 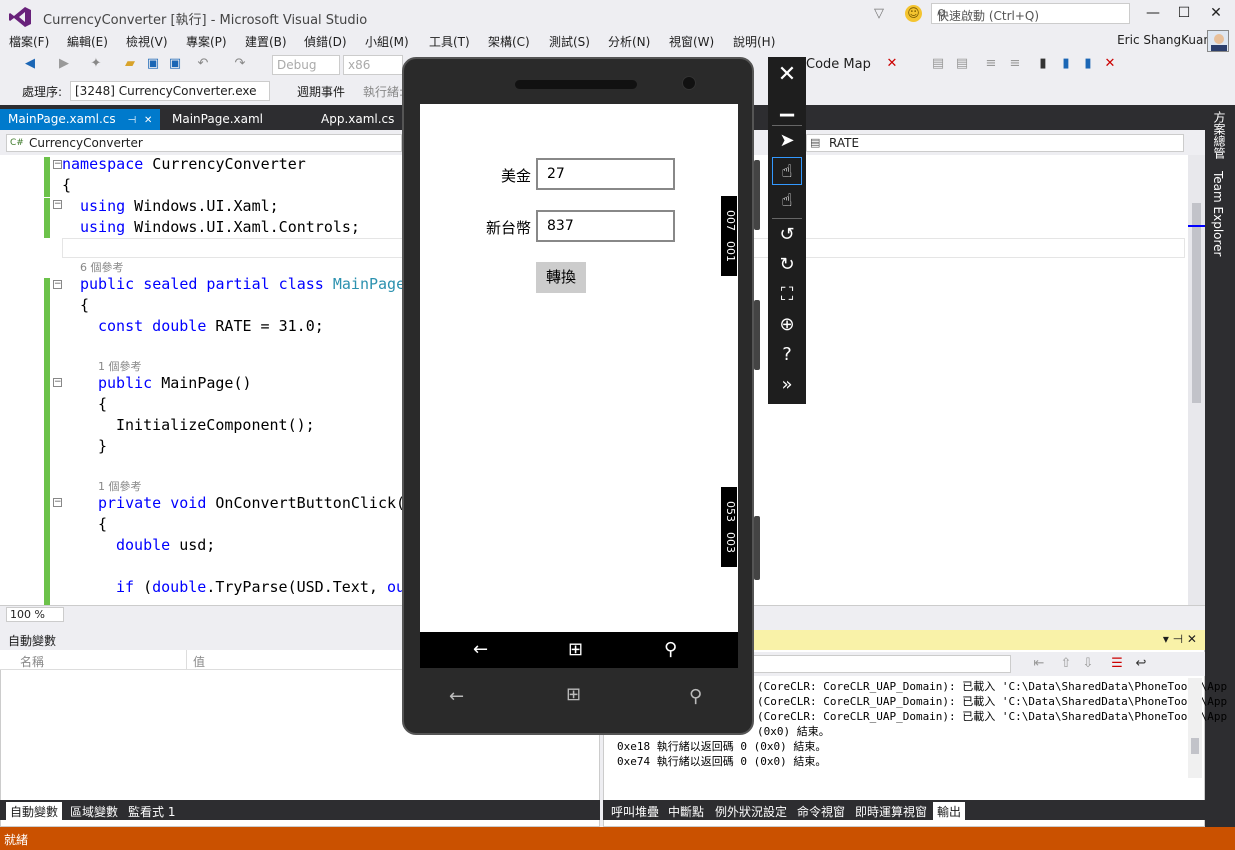 What do you see at coordinates (80, 119) in the screenshot?
I see `tab-mainpage-xaml-cs: MainPage.xaml.cs ⊣ ✕` at bounding box center [80, 119].